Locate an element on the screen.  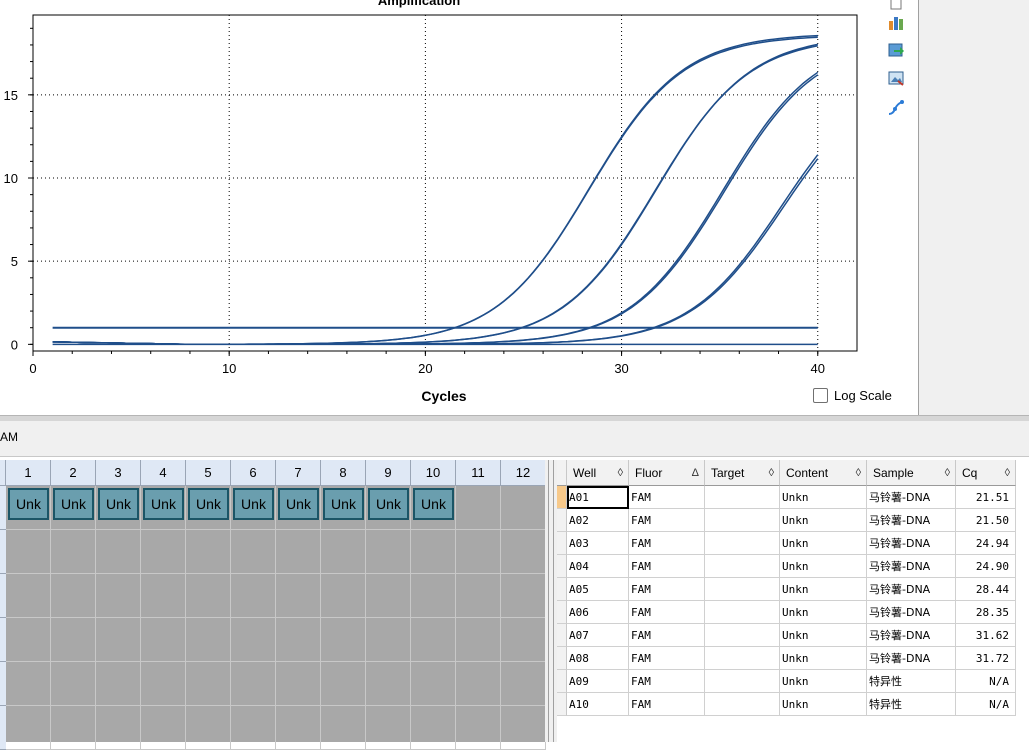
sort-icon: Δ is located at coordinates (695, 473).